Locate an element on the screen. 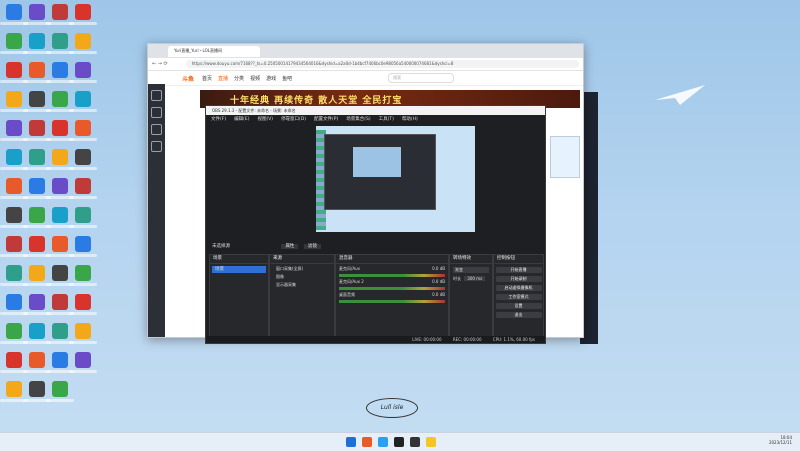  controls-dock: 控制按钮 开始直播 开始录制 启动虚拟摄像机 工作室模式 设置 退出 is located at coordinates (518, 297).